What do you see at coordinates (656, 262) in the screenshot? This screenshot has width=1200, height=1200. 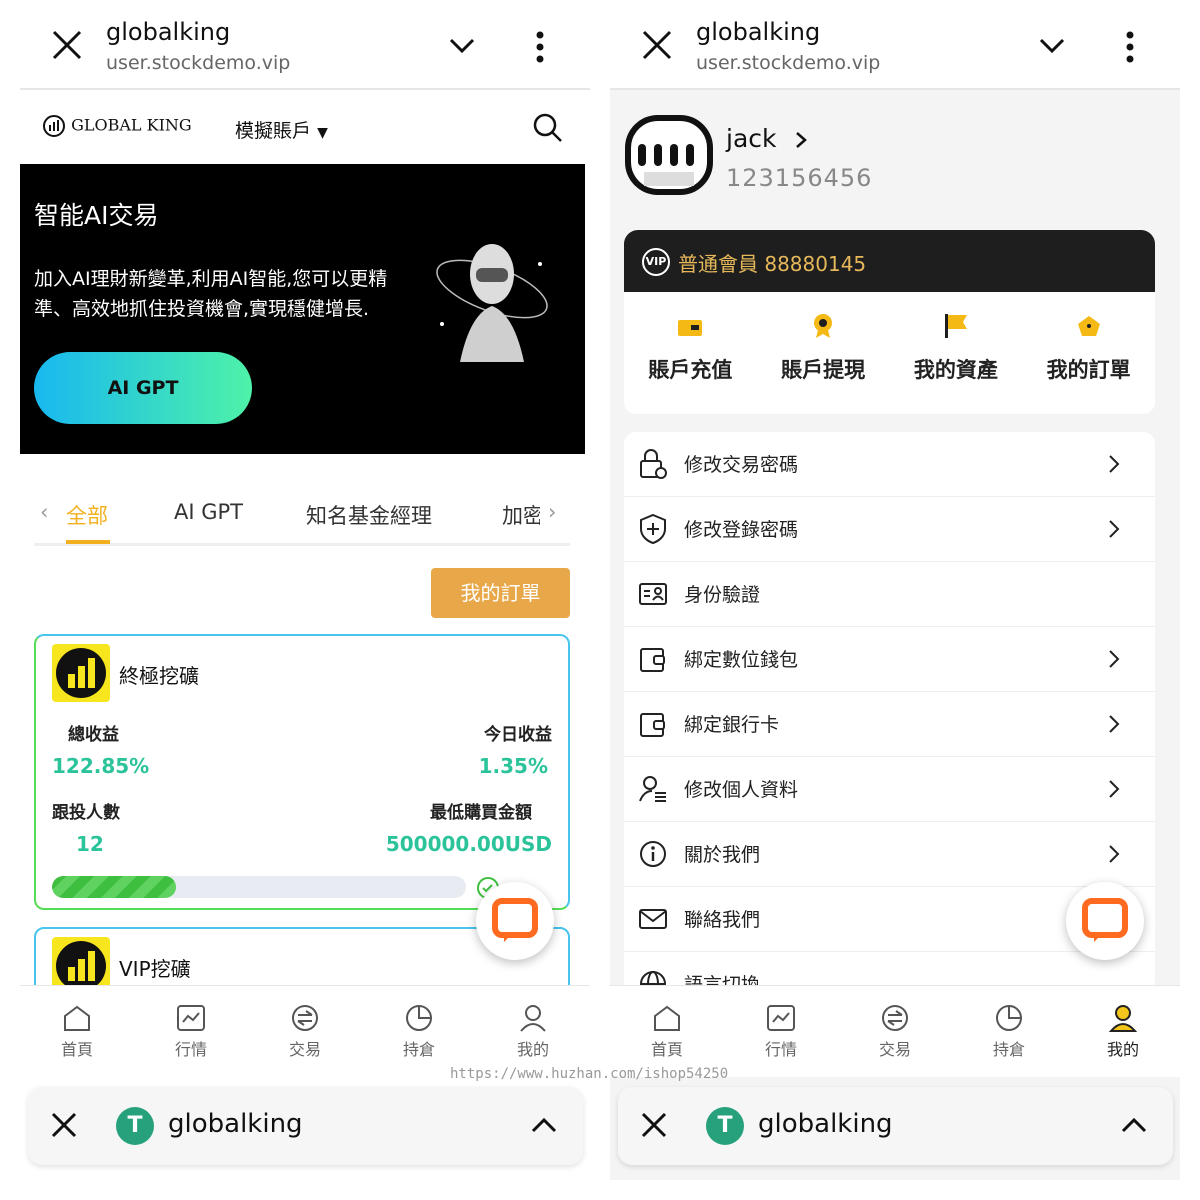 I see `vip-badge-icon: VIP` at bounding box center [656, 262].